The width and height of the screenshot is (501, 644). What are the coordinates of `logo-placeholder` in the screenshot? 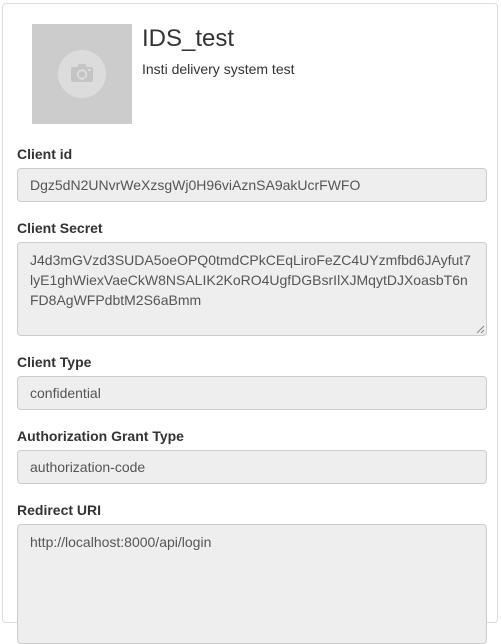 It's located at (82, 74).